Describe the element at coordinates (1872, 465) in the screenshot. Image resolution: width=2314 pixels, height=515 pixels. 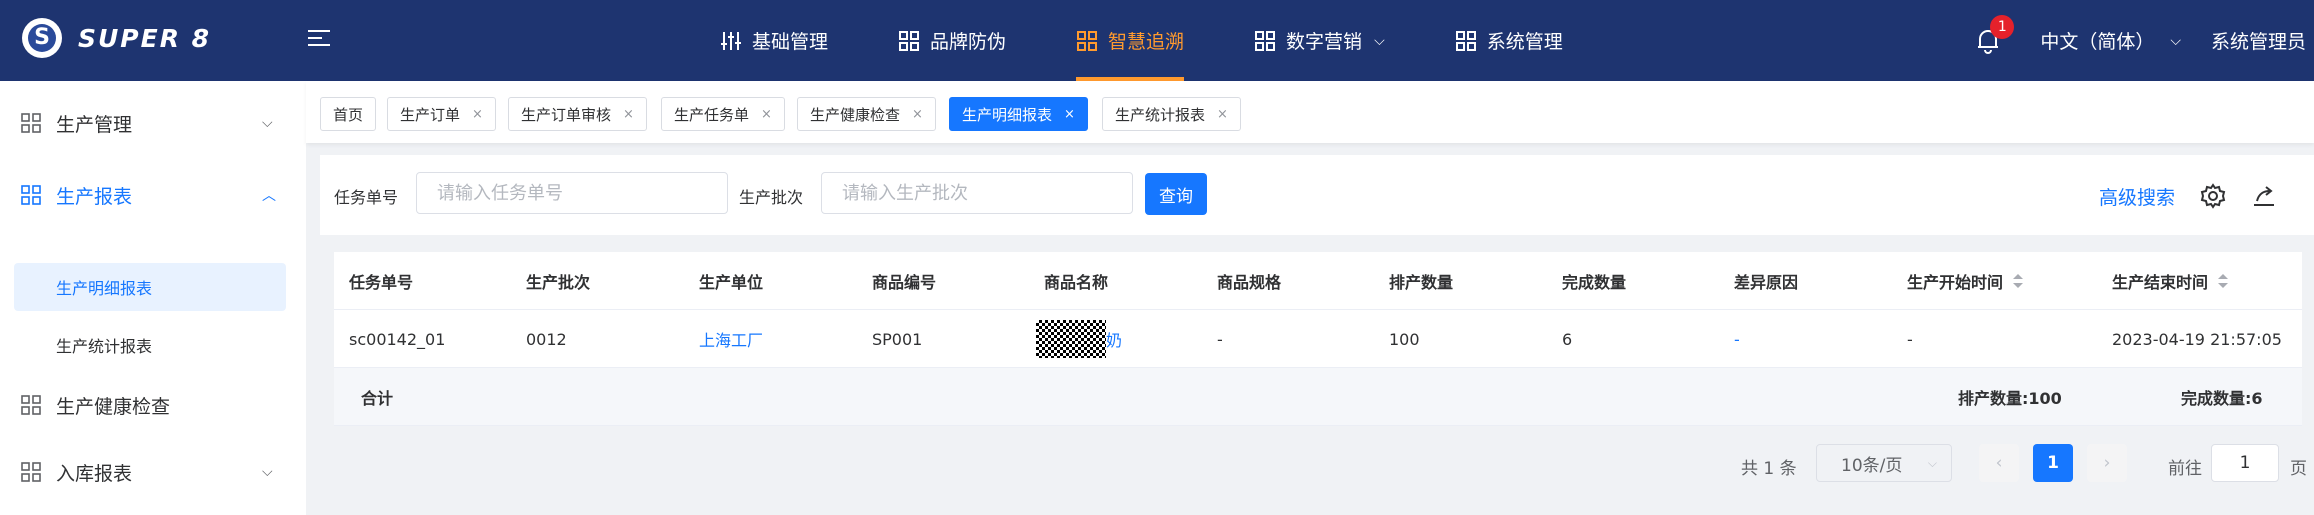
I see `page-size-value: 10条/页` at that location.